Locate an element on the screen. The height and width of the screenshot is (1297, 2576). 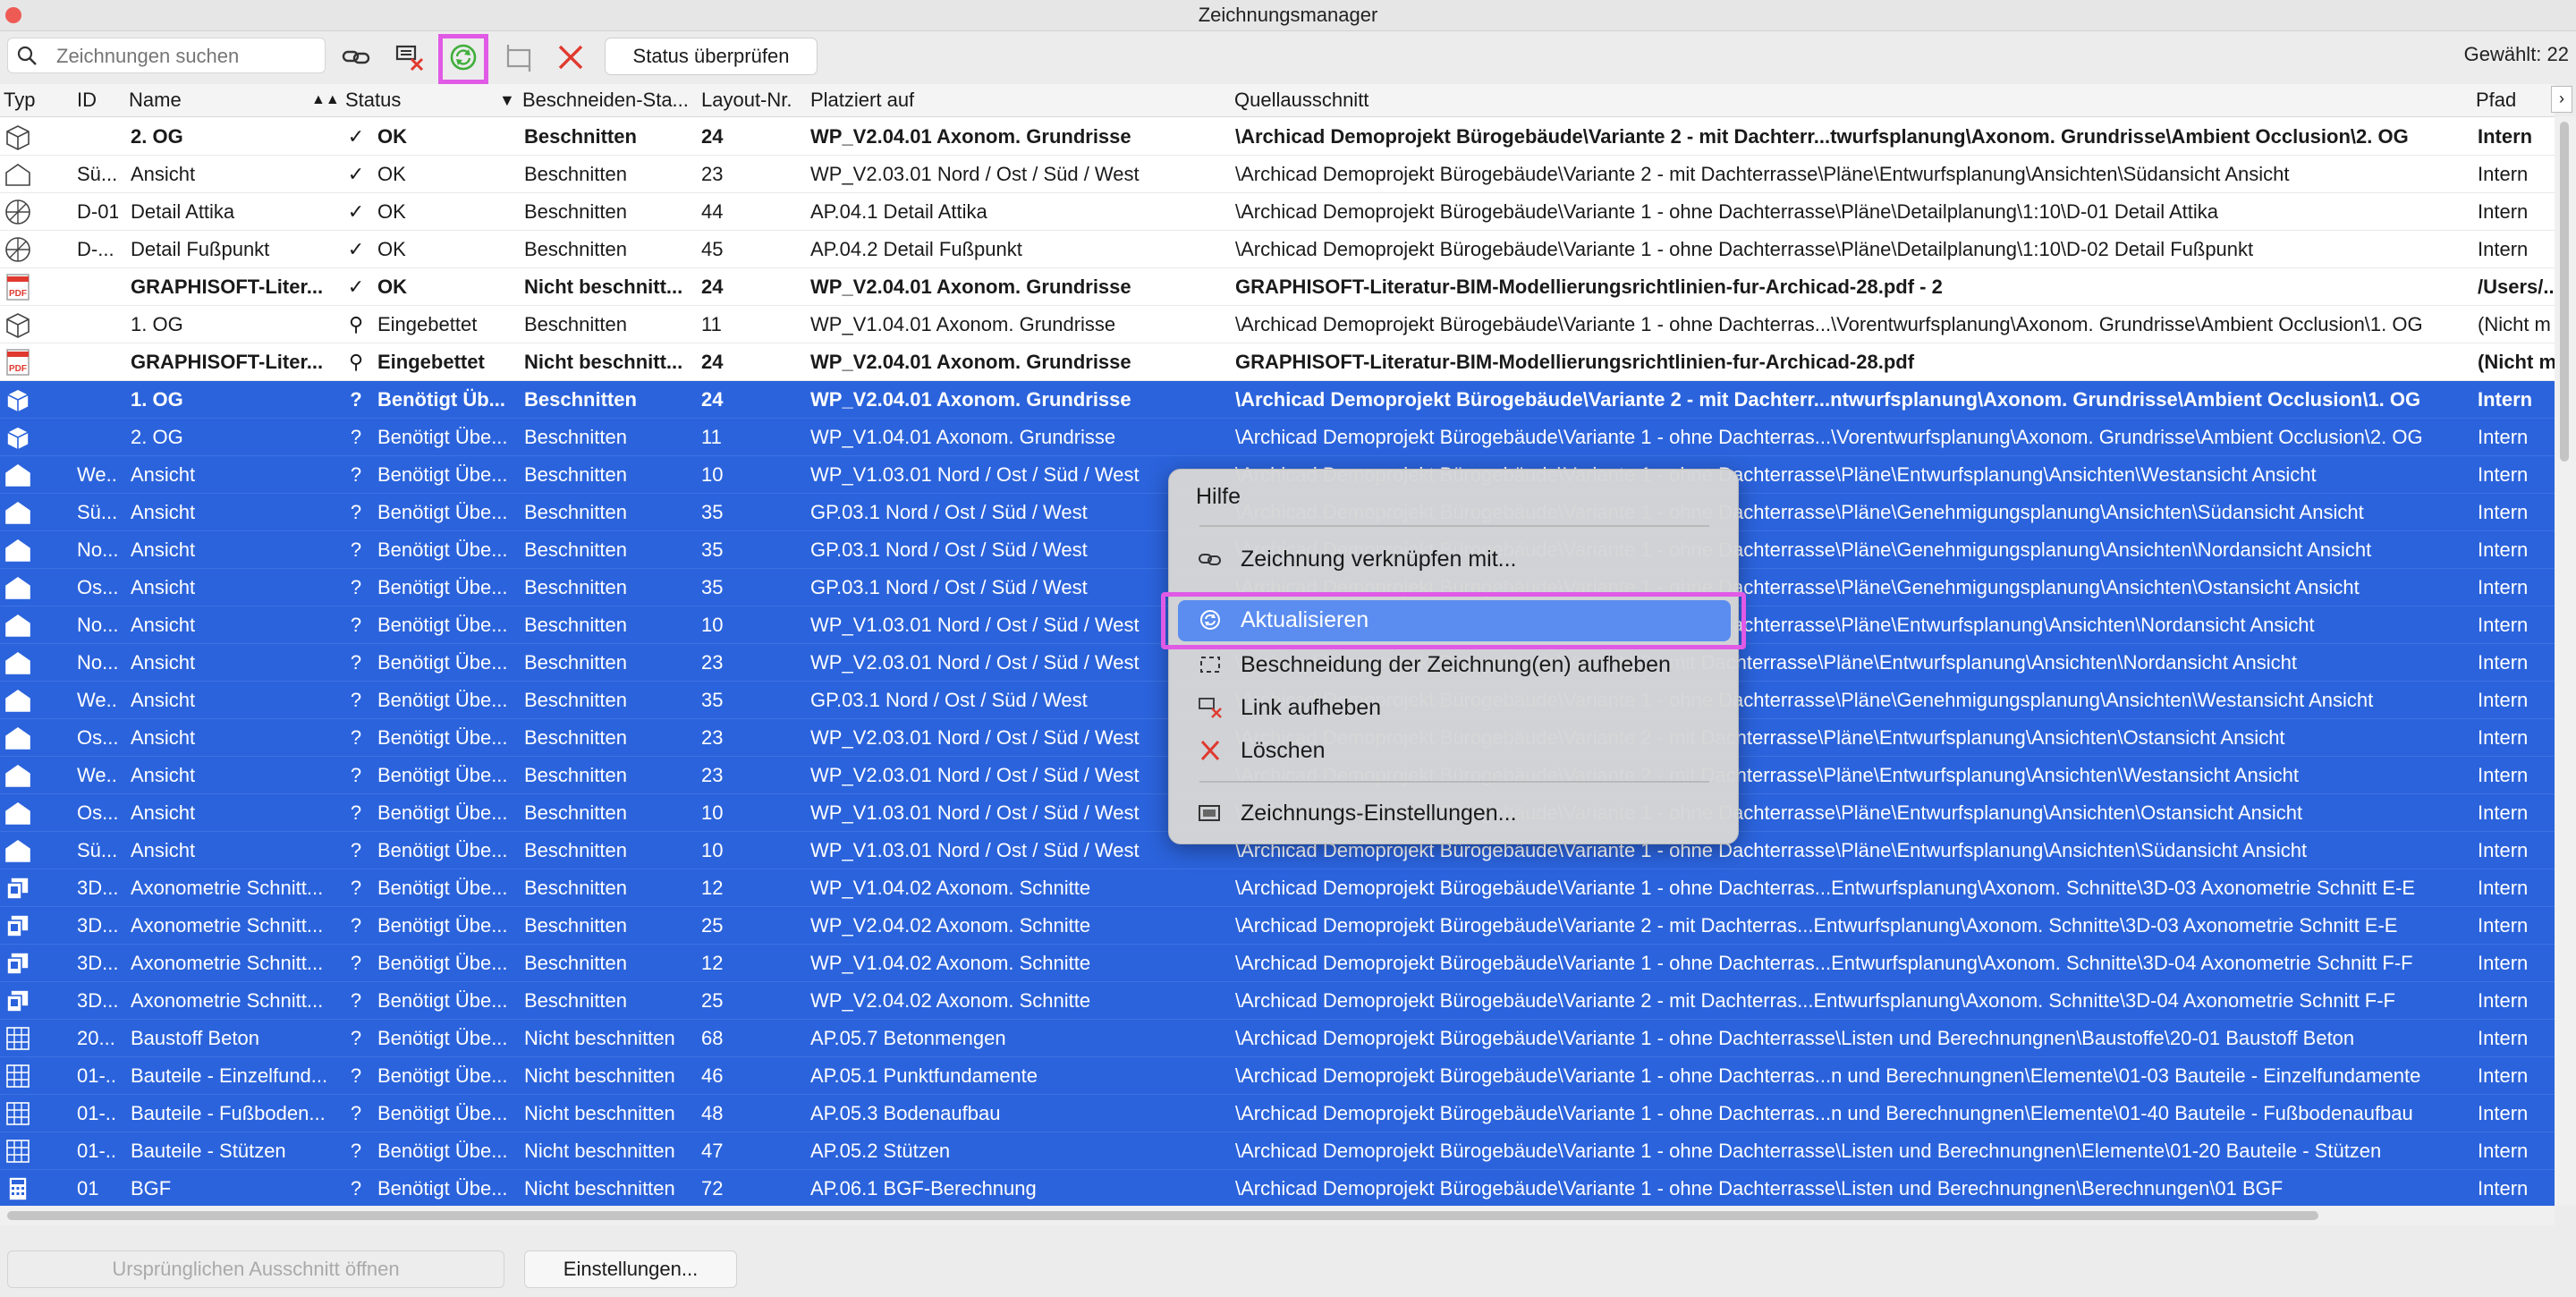
row-layout-number: 35 is located at coordinates (712, 549).